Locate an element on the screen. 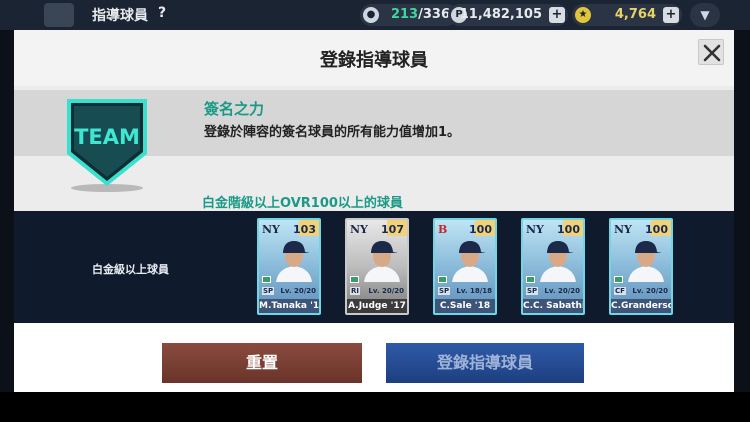 The height and width of the screenshot is (422, 750). close-button is located at coordinates (711, 52).